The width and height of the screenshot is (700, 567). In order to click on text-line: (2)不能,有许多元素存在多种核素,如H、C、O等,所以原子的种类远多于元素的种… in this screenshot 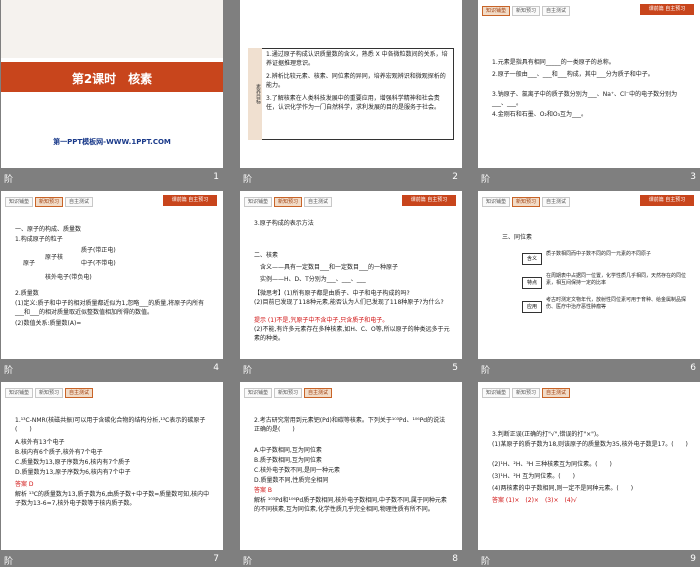, I will do `click(352, 334)`.